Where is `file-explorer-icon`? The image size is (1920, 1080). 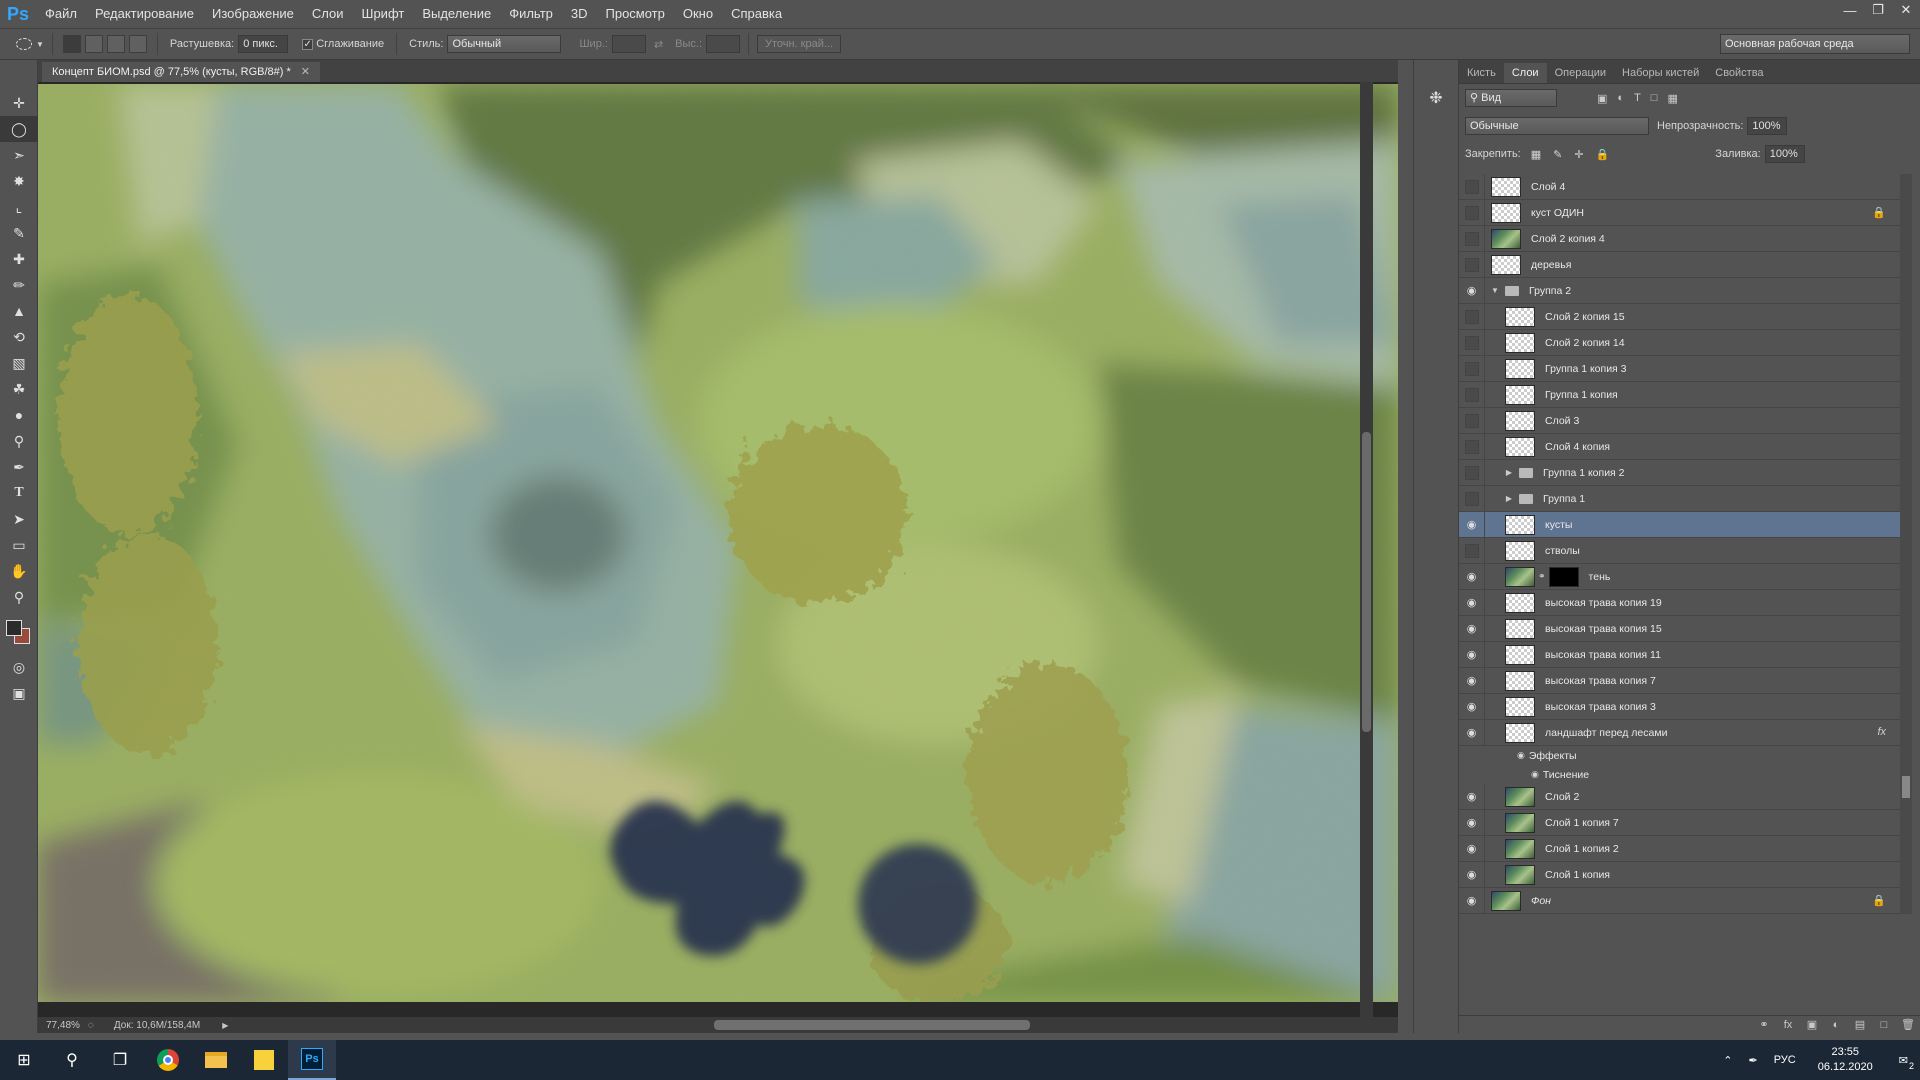 file-explorer-icon is located at coordinates (216, 1060).